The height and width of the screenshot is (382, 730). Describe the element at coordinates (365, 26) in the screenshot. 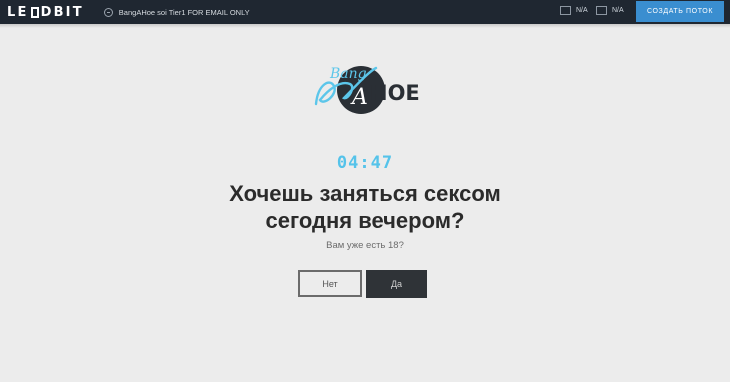

I see `navbar-shadow` at that location.